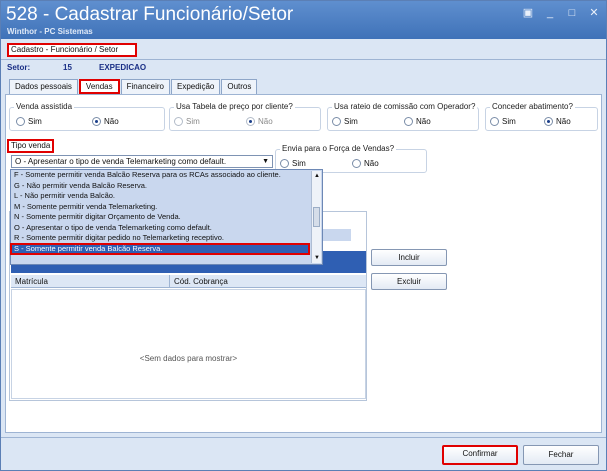  Describe the element at coordinates (72, 50) in the screenshot. I see `breadcrumb: Cadastro - Funcionário / Setor` at that location.